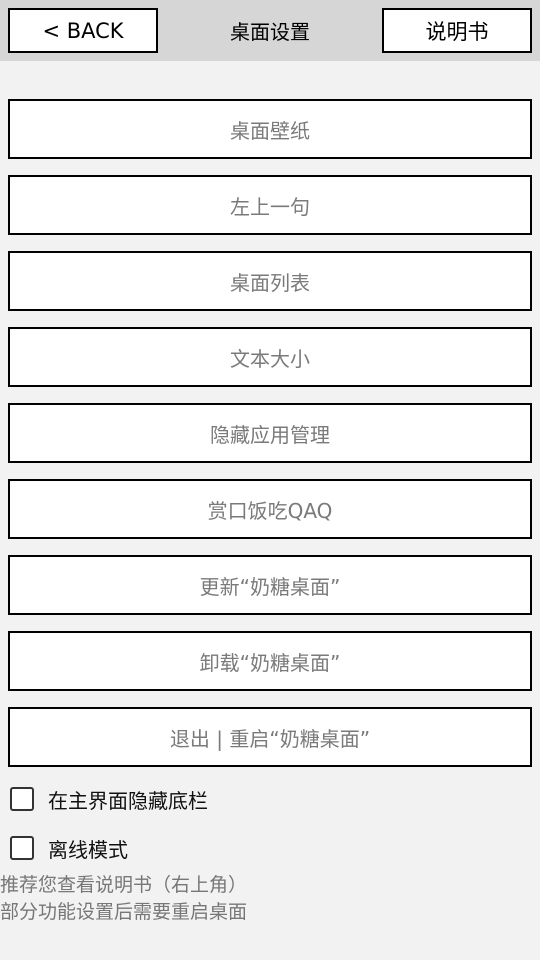  Describe the element at coordinates (124, 885) in the screenshot. I see `hint-text-manual: 推荐您查看说明书（右上角）` at that location.